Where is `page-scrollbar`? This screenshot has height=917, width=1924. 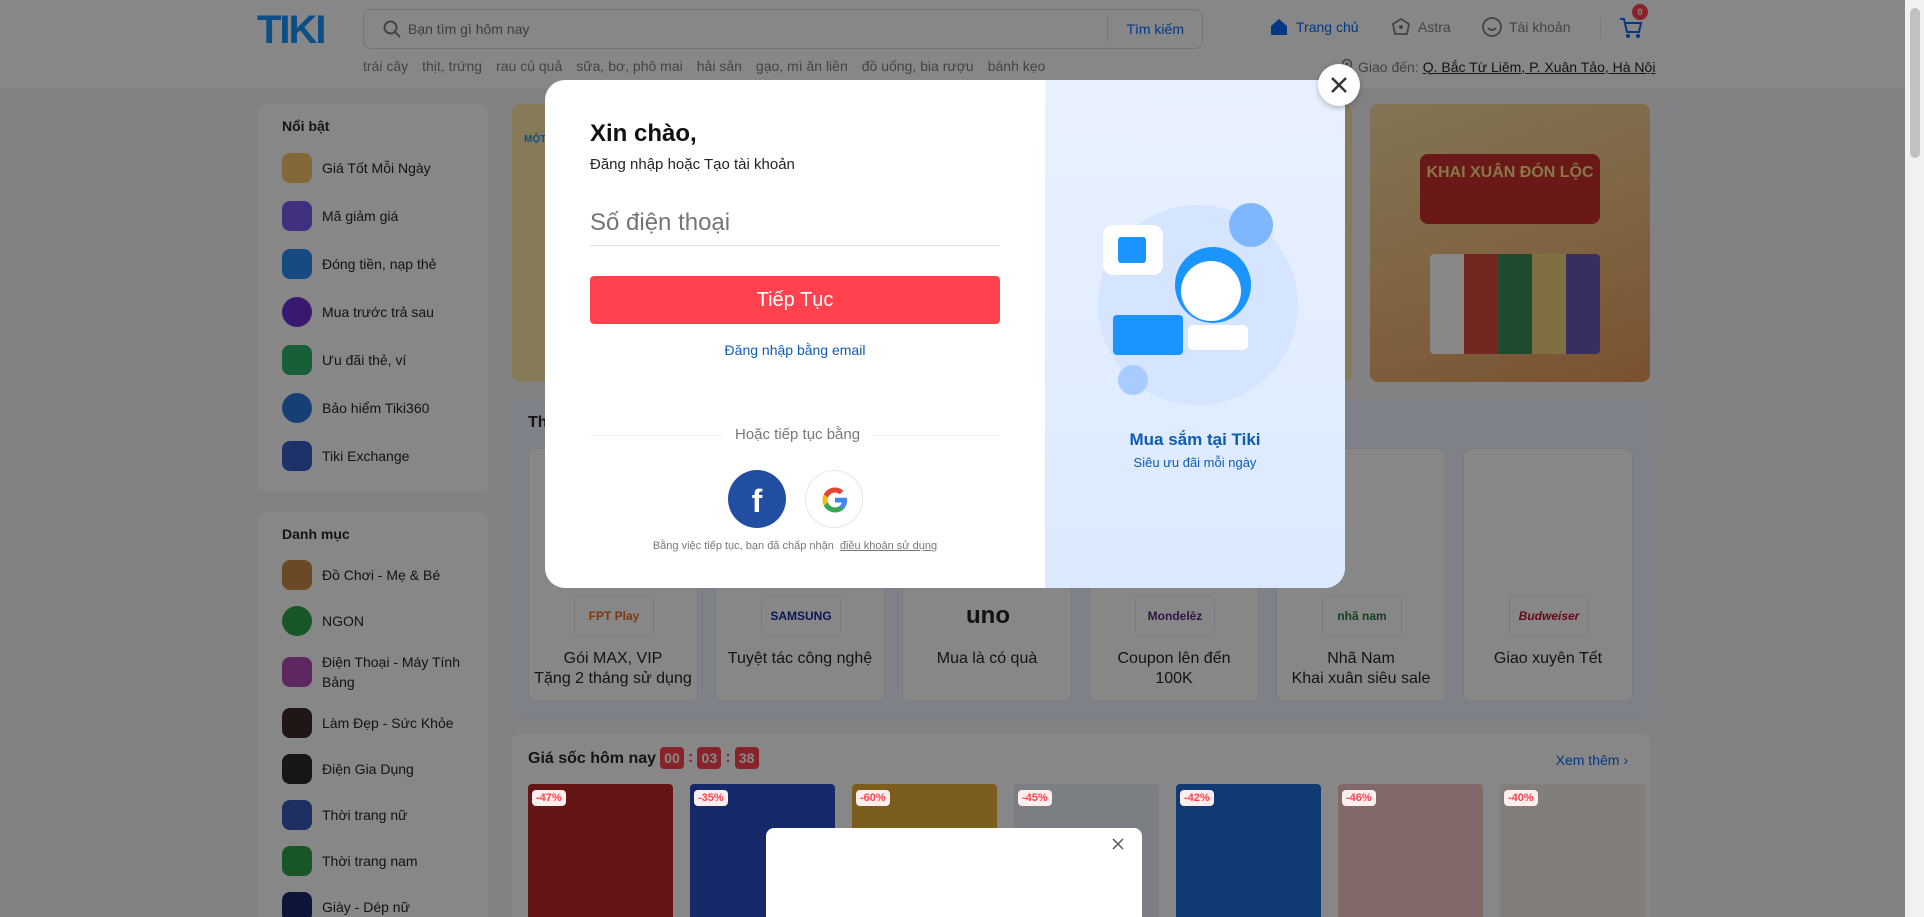 page-scrollbar is located at coordinates (1914, 458).